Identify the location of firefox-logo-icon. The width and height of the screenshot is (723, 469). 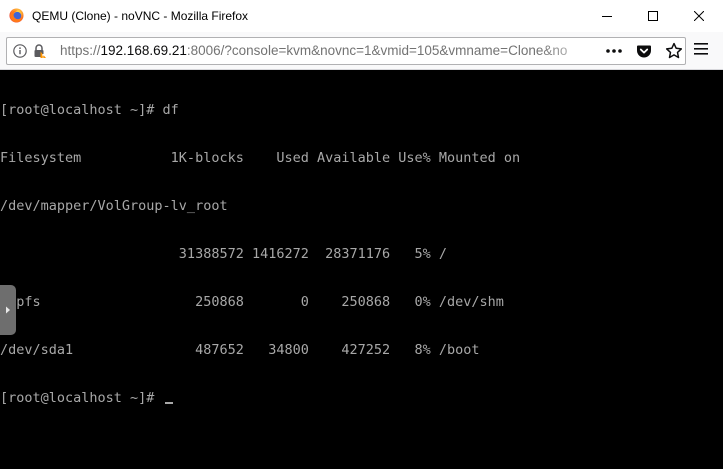
(16, 15).